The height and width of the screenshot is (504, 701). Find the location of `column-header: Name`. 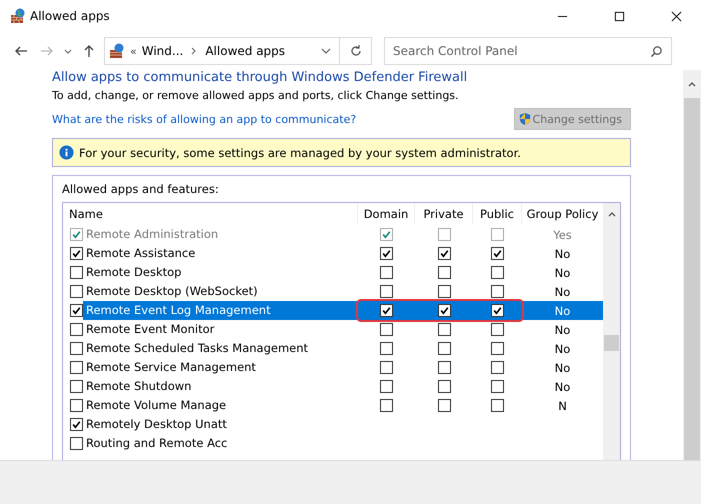

column-header: Name is located at coordinates (210, 214).